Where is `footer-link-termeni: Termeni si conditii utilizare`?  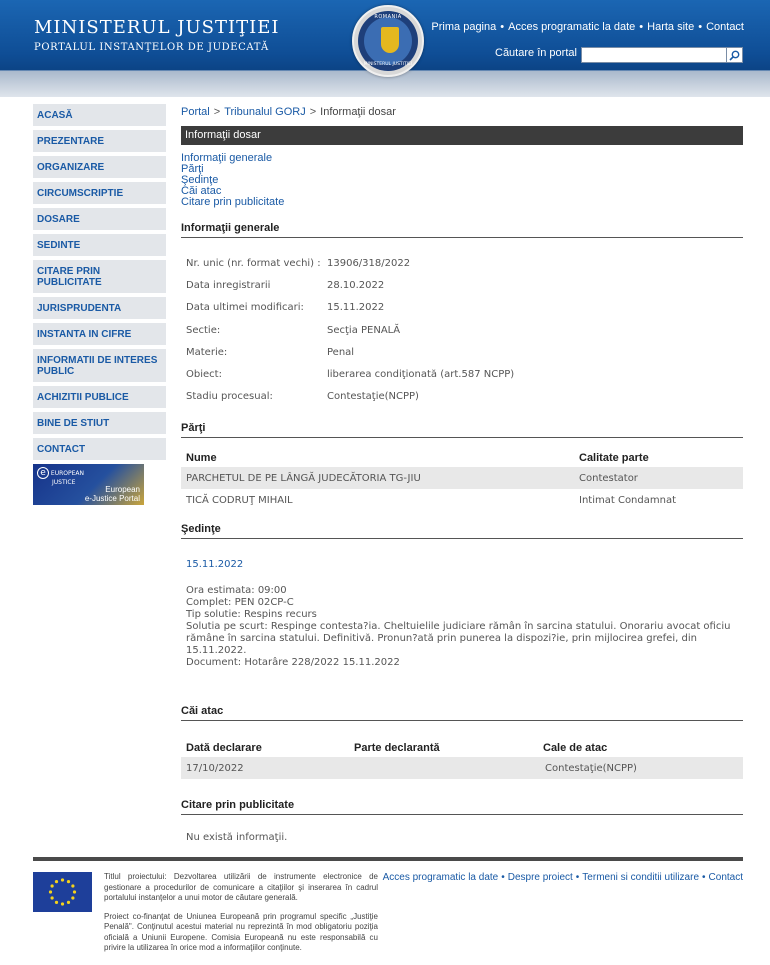
footer-link-termeni: Termeni si conditii utilizare is located at coordinates (640, 877).